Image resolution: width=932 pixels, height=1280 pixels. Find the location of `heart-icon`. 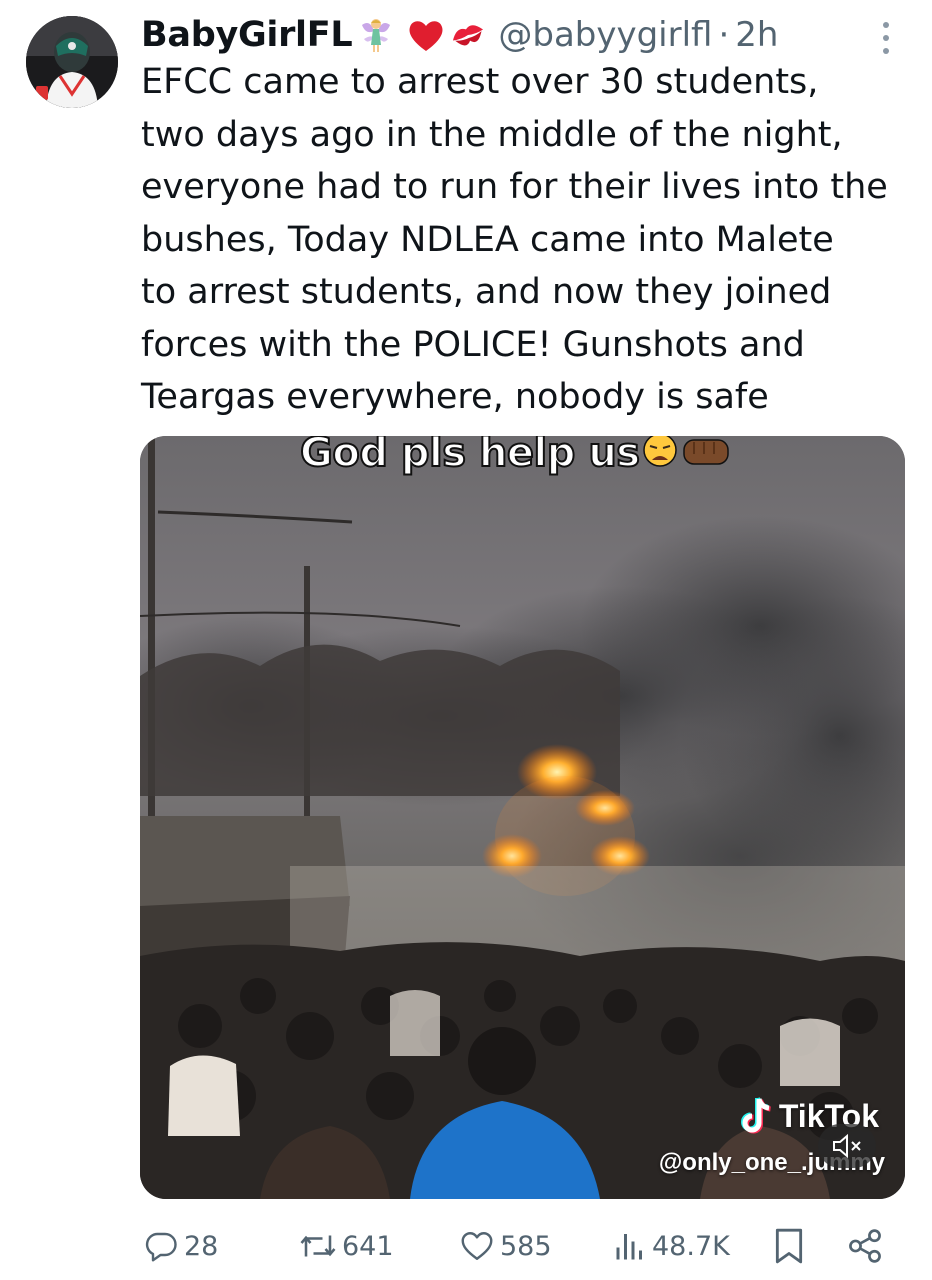

heart-icon is located at coordinates (477, 1246).